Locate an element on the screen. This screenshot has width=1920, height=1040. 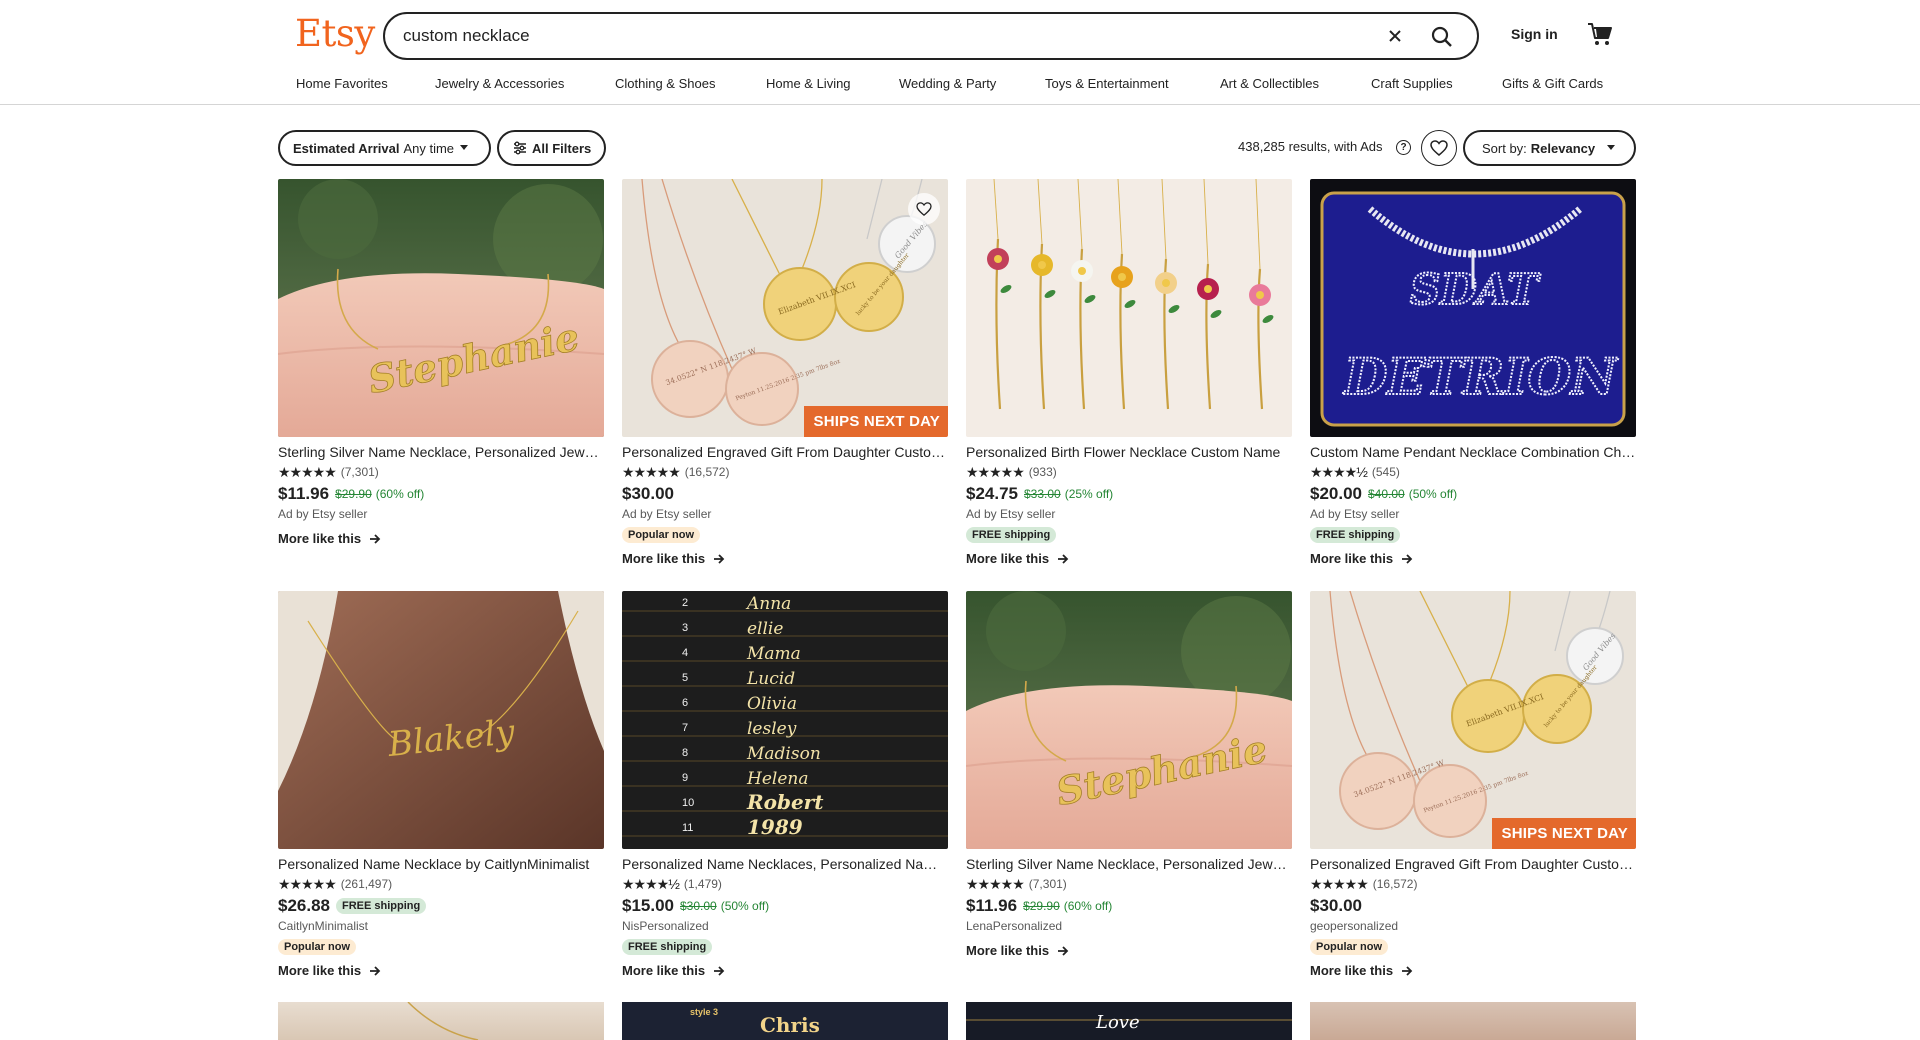
product-image: SDAT DETRION is located at coordinates (1473, 308).